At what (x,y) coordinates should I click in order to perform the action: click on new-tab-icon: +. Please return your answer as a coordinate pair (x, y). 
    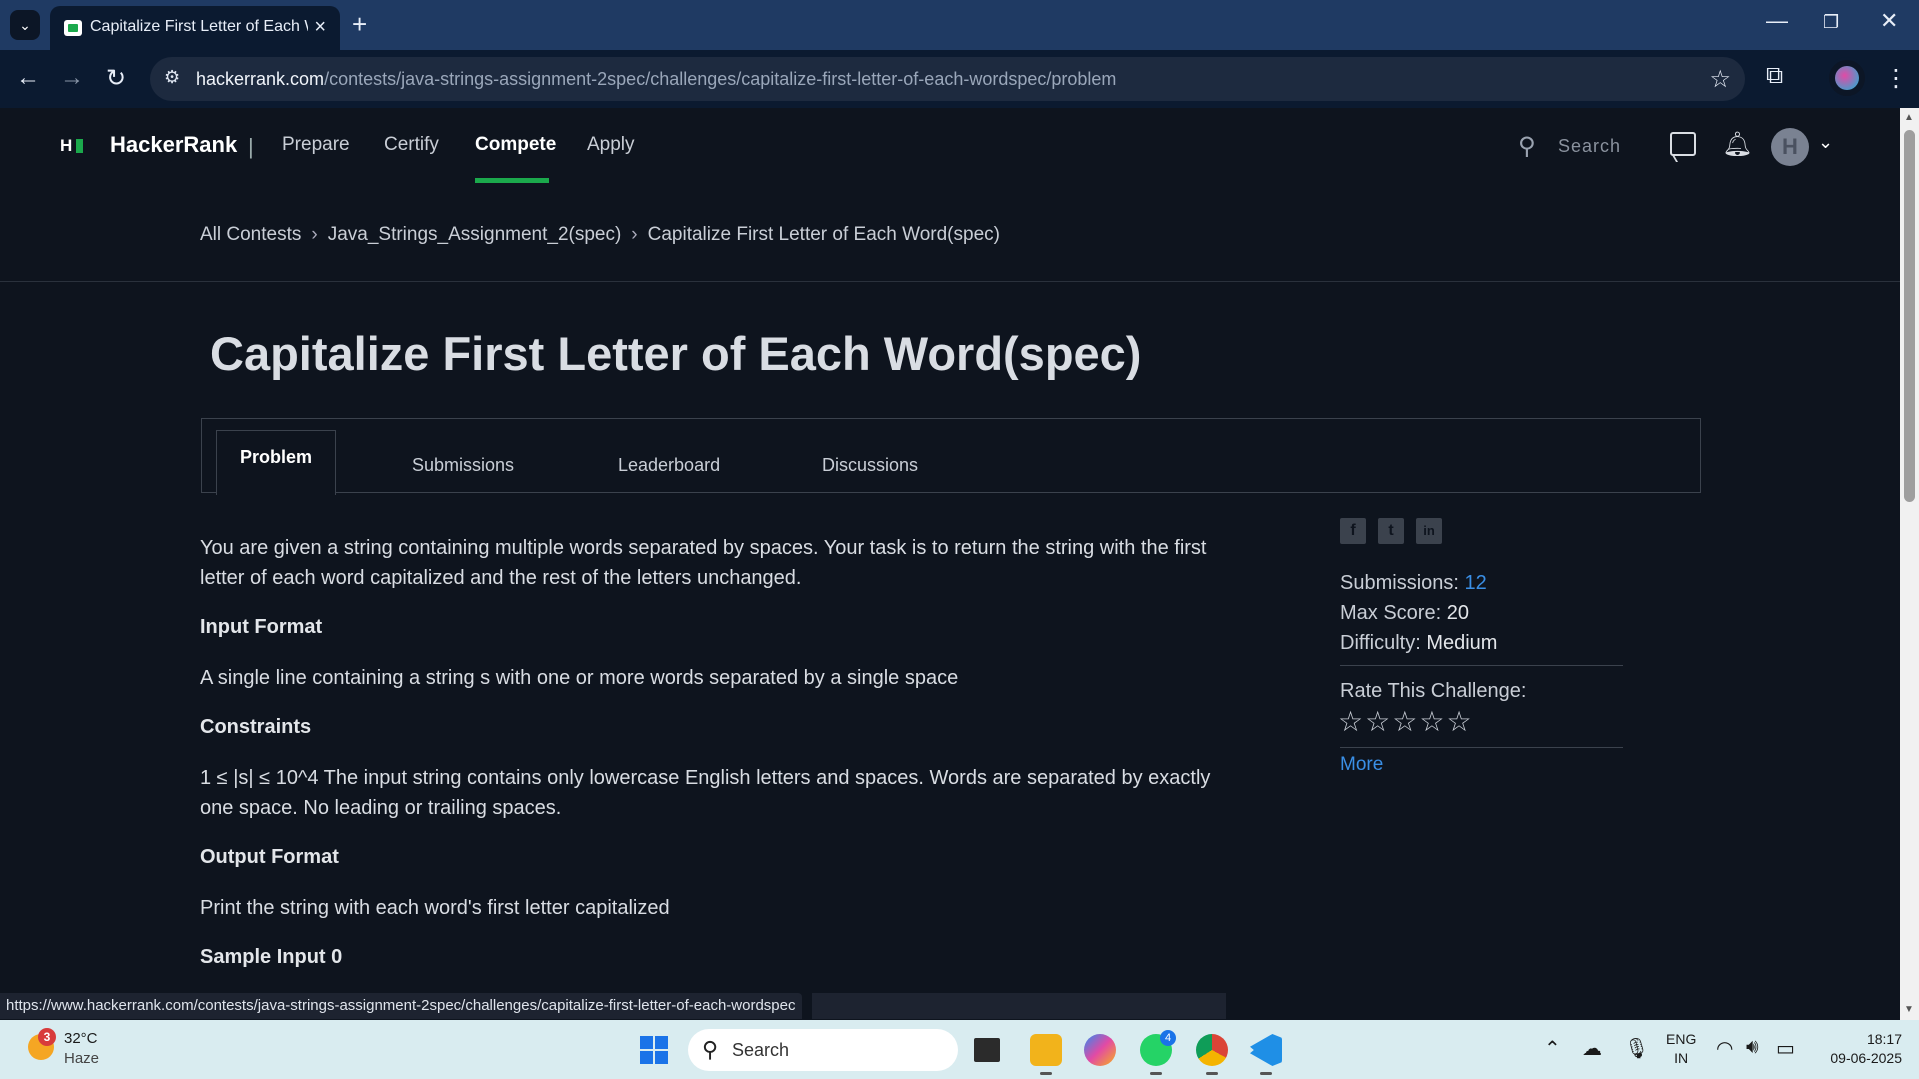
    Looking at the image, I should click on (359, 24).